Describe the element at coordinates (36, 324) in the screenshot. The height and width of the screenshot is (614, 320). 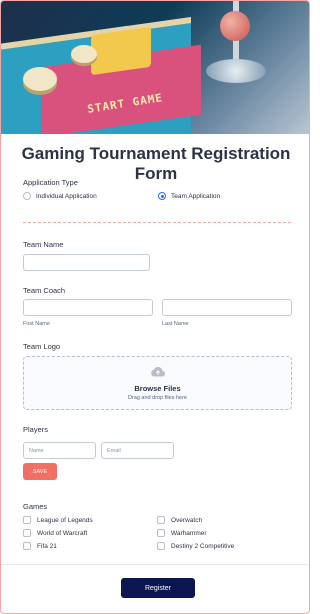
I see `first-name-sublabel: First Name` at that location.